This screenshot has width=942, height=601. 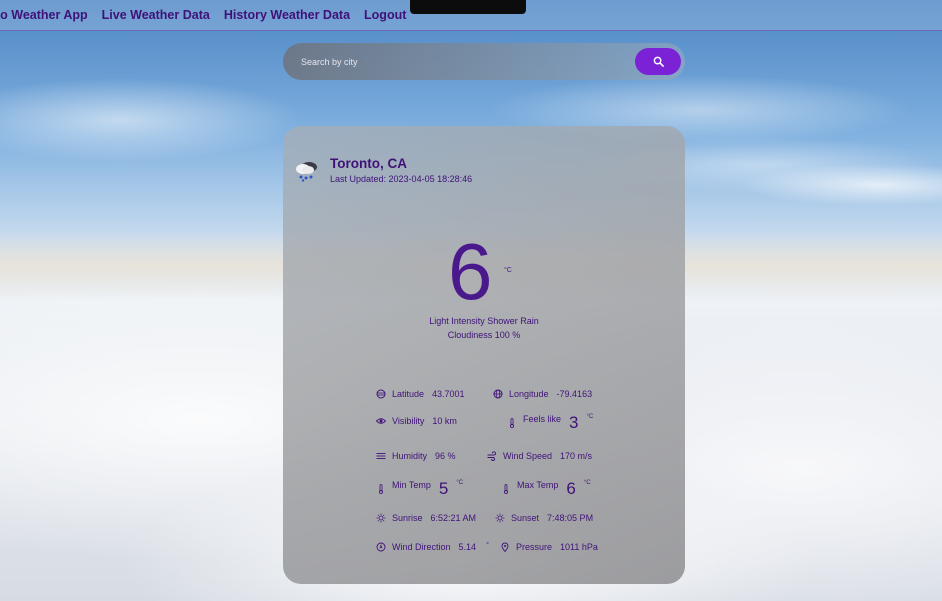 I want to click on sunrise-value: 6:52:21 AM, so click(x=453, y=518).